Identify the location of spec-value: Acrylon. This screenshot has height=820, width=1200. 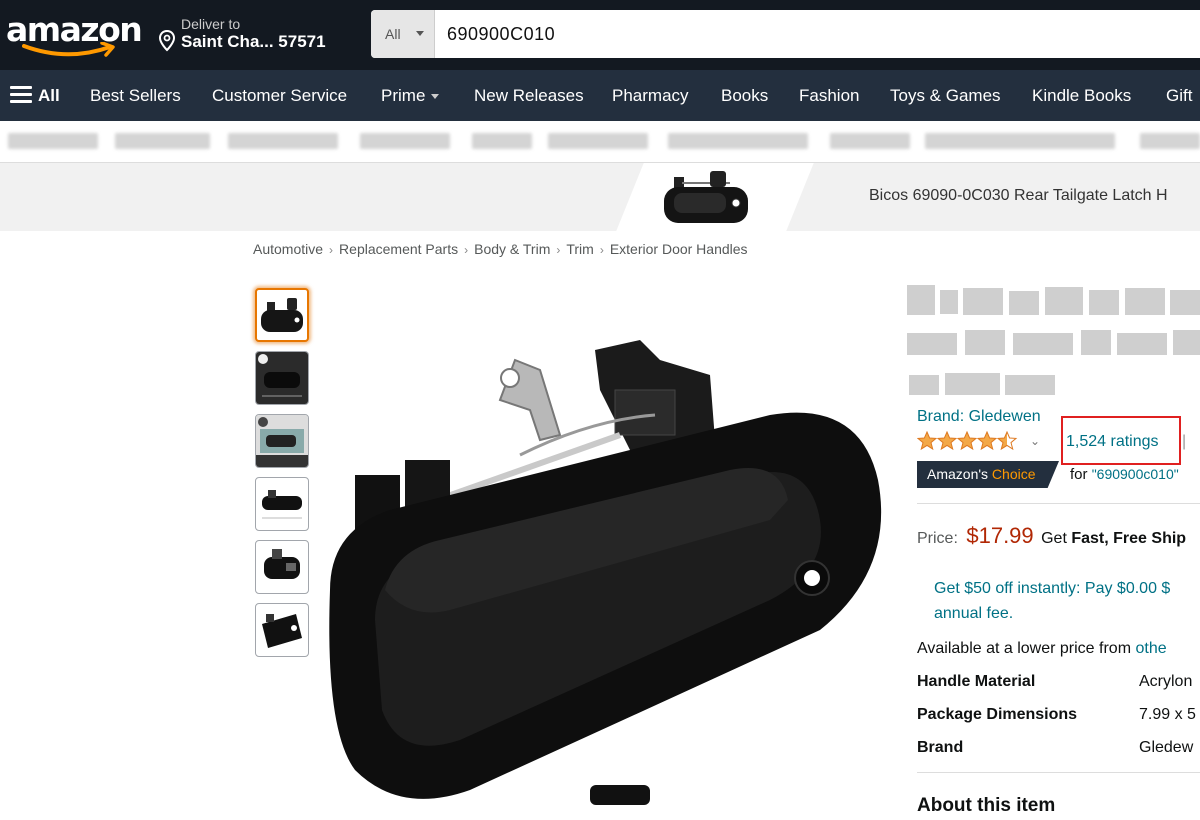
(1166, 681).